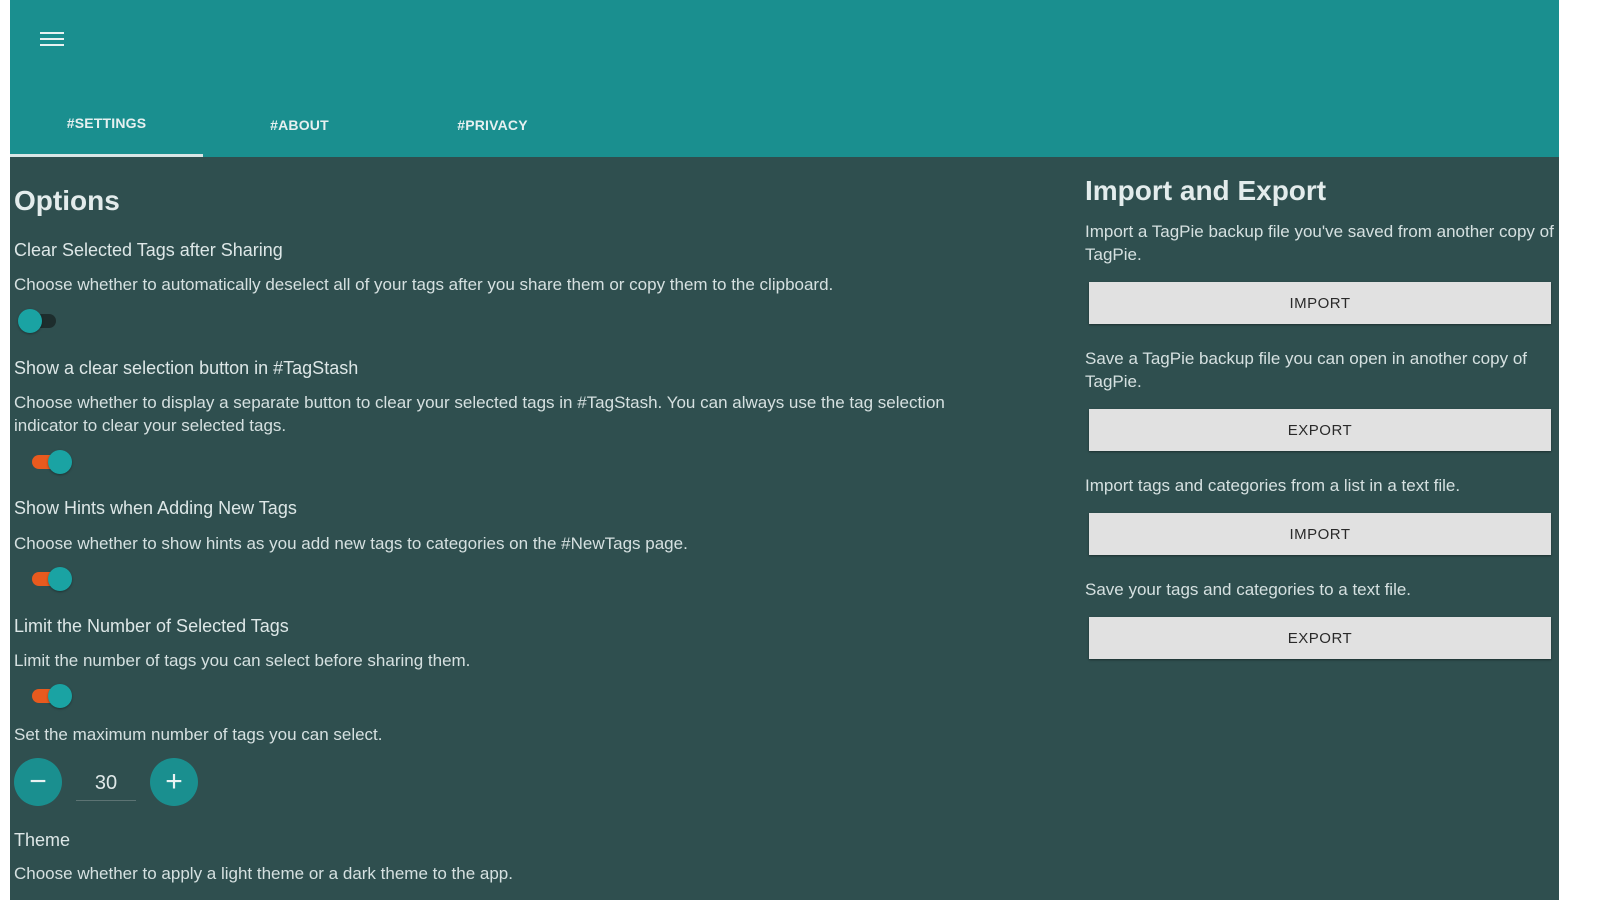  Describe the element at coordinates (106, 126) in the screenshot. I see `tab-settings: #SETTINGS` at that location.